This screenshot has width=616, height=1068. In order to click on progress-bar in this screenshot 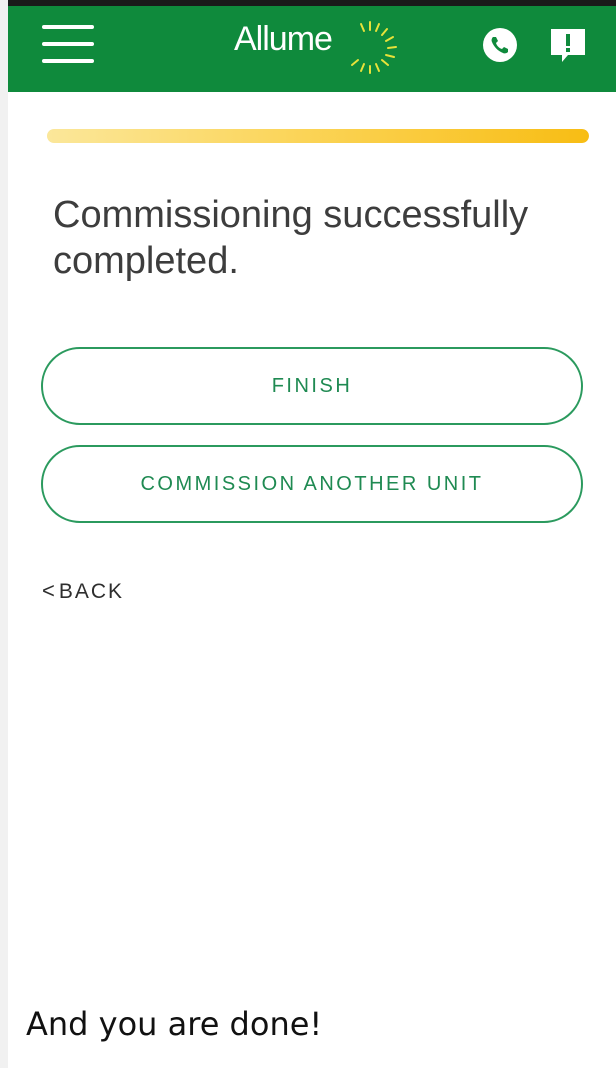, I will do `click(318, 136)`.